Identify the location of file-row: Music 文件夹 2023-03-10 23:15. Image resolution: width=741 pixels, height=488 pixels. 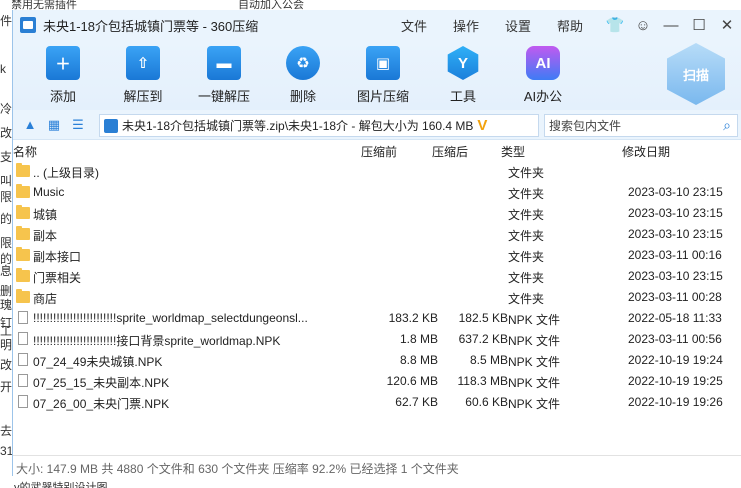
(377, 192).